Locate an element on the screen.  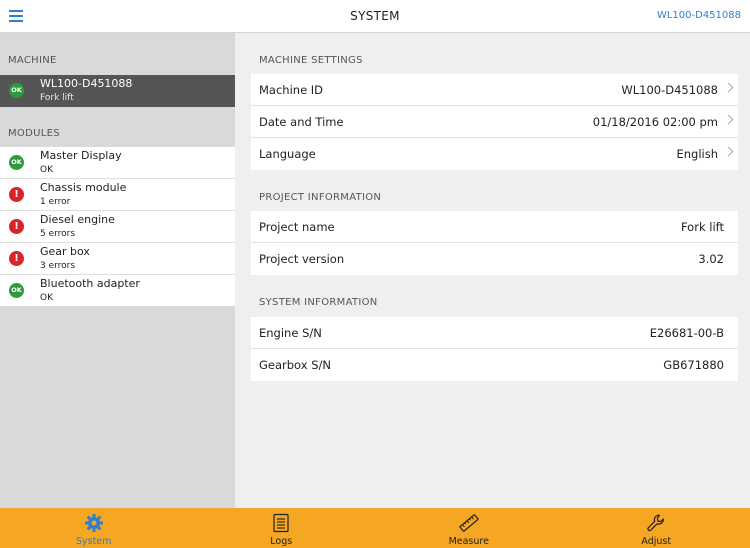
module-name: Master Display is located at coordinates (81, 155).